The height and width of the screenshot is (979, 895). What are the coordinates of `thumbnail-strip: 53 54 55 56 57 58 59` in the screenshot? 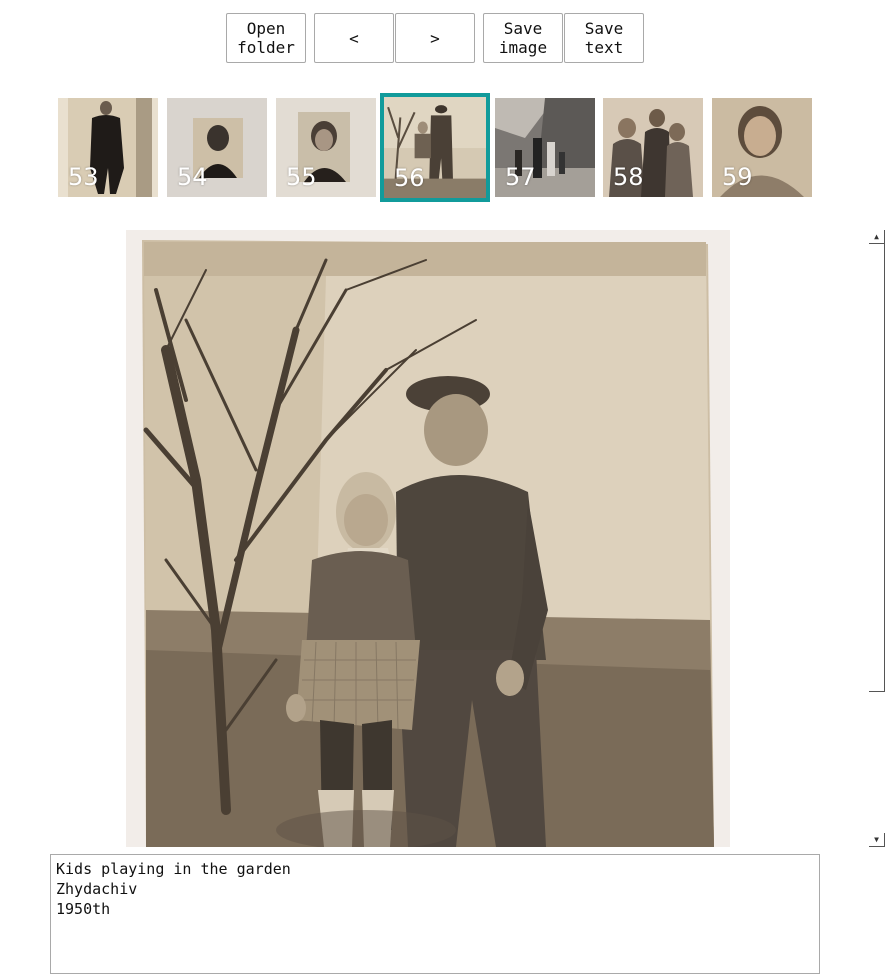 It's located at (447, 148).